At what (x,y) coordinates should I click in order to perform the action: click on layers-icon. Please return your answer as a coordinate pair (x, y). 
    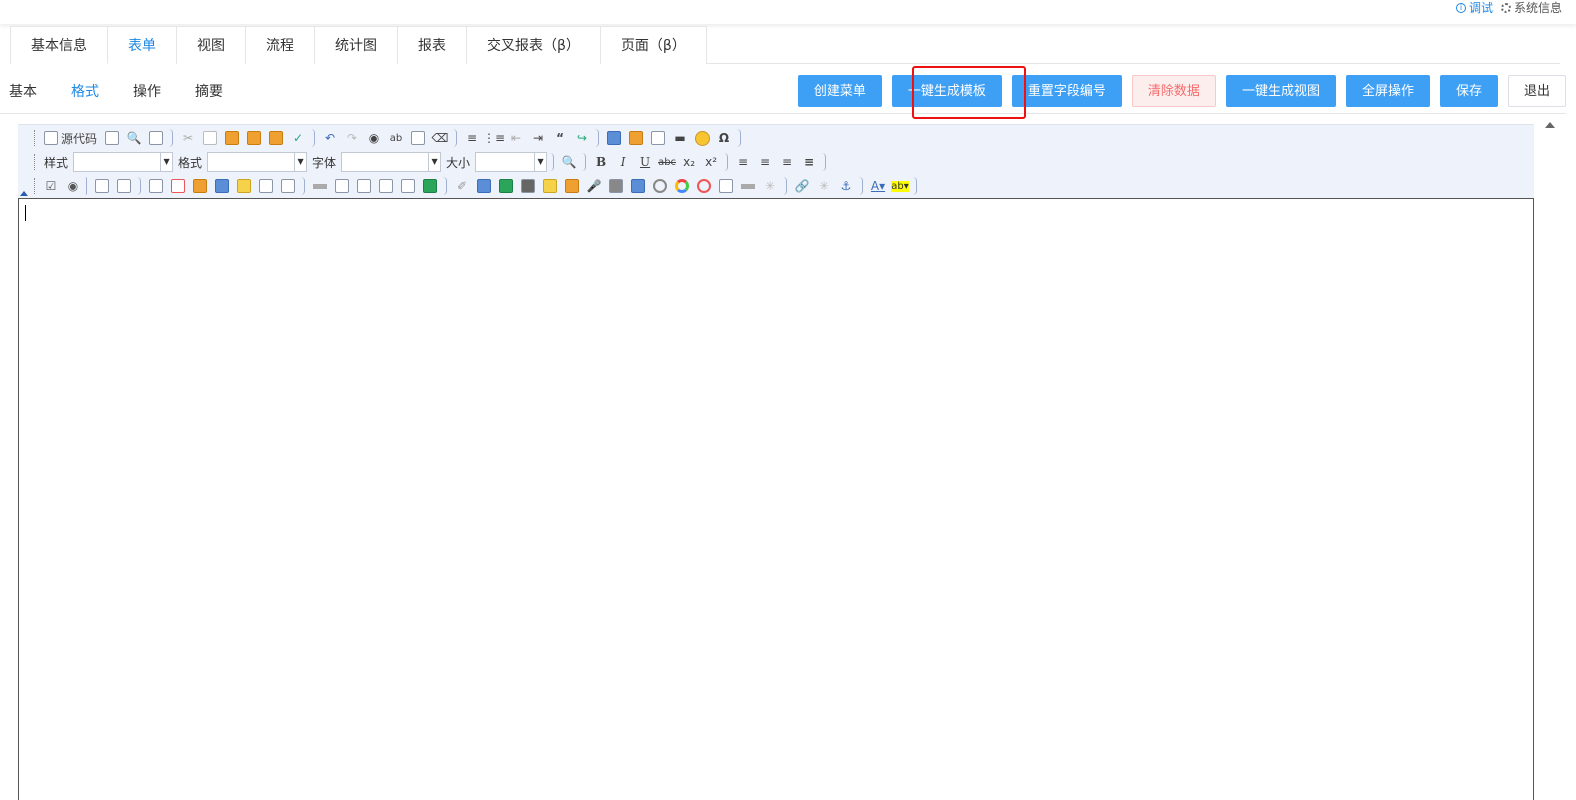
    Looking at the image, I should click on (484, 186).